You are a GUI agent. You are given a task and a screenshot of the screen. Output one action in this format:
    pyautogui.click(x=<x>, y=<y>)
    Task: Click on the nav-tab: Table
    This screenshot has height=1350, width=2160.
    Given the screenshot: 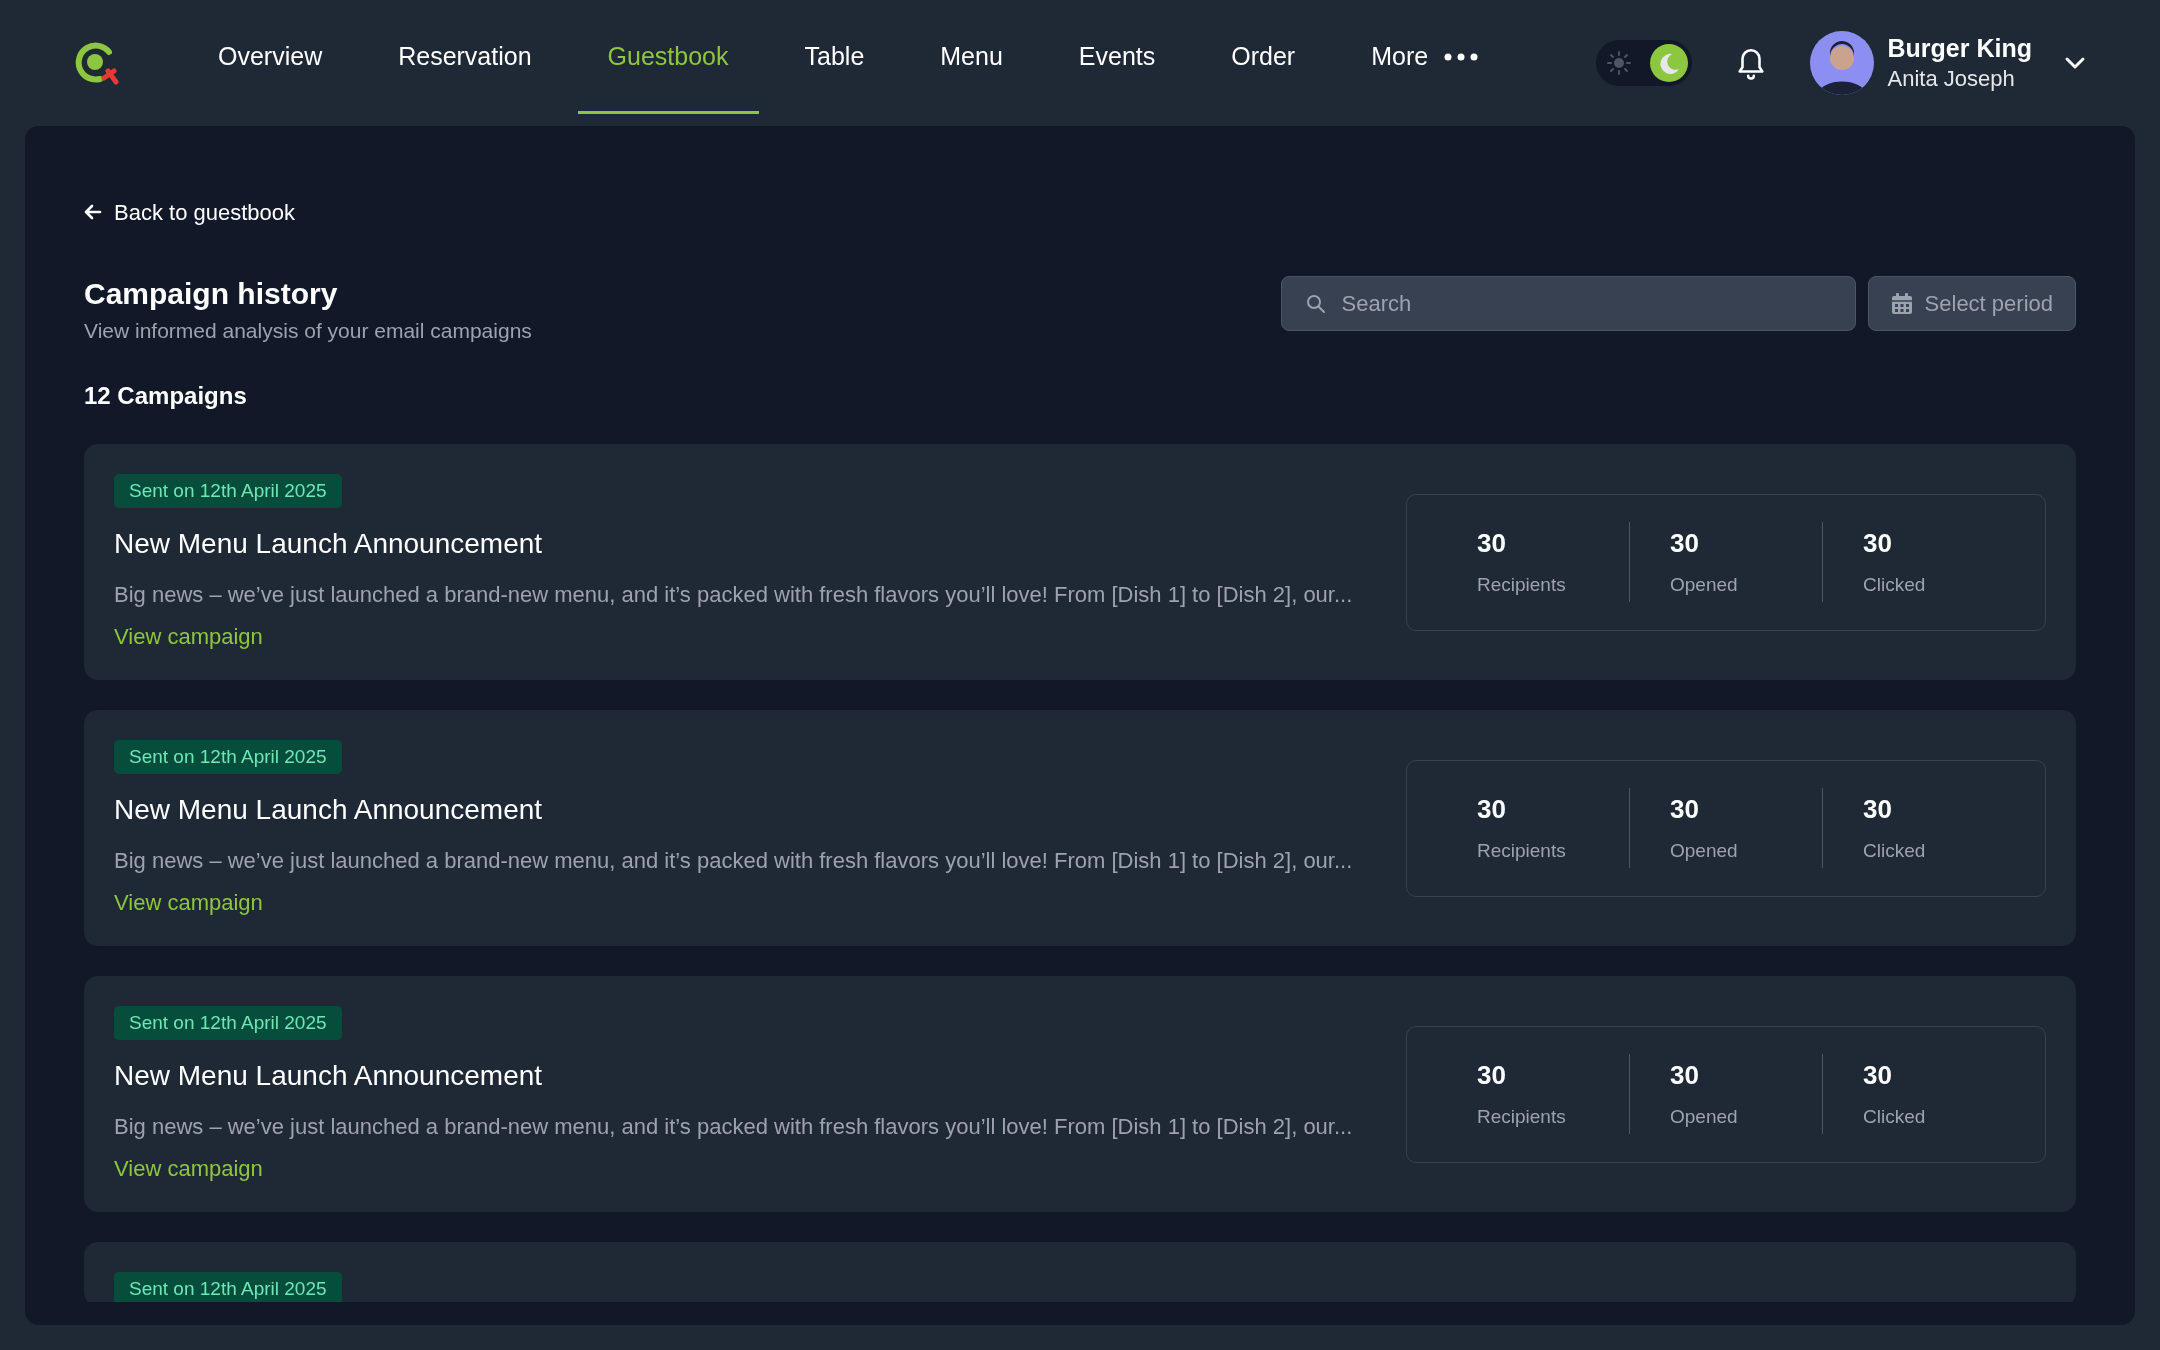 What is the action you would take?
    pyautogui.click(x=834, y=57)
    